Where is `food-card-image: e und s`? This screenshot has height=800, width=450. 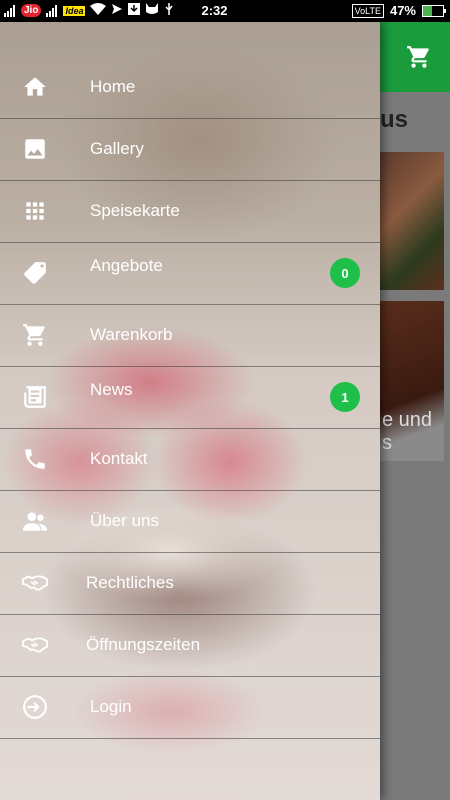
food-card-image: e und s is located at coordinates (412, 381).